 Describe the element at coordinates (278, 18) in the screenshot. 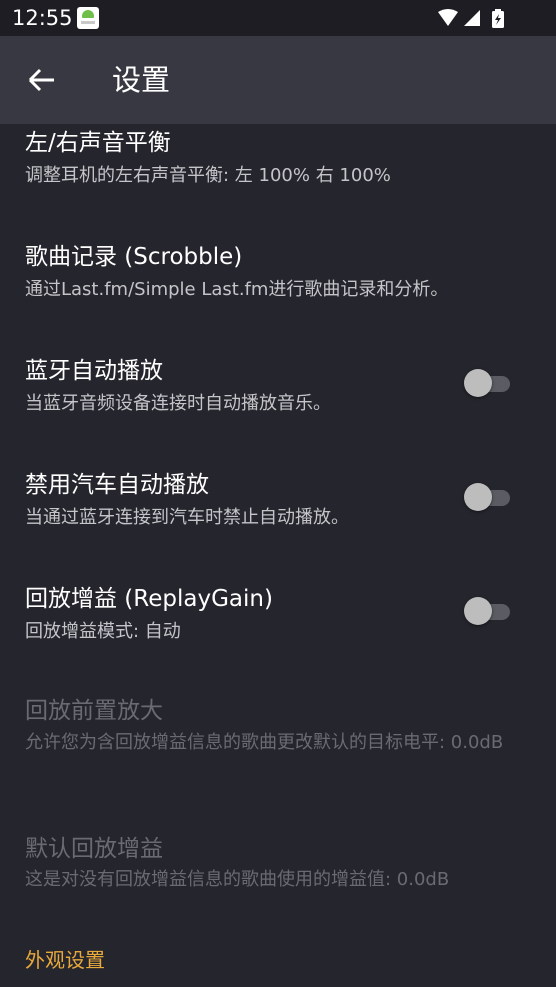

I see `status-bar: 12:55` at that location.